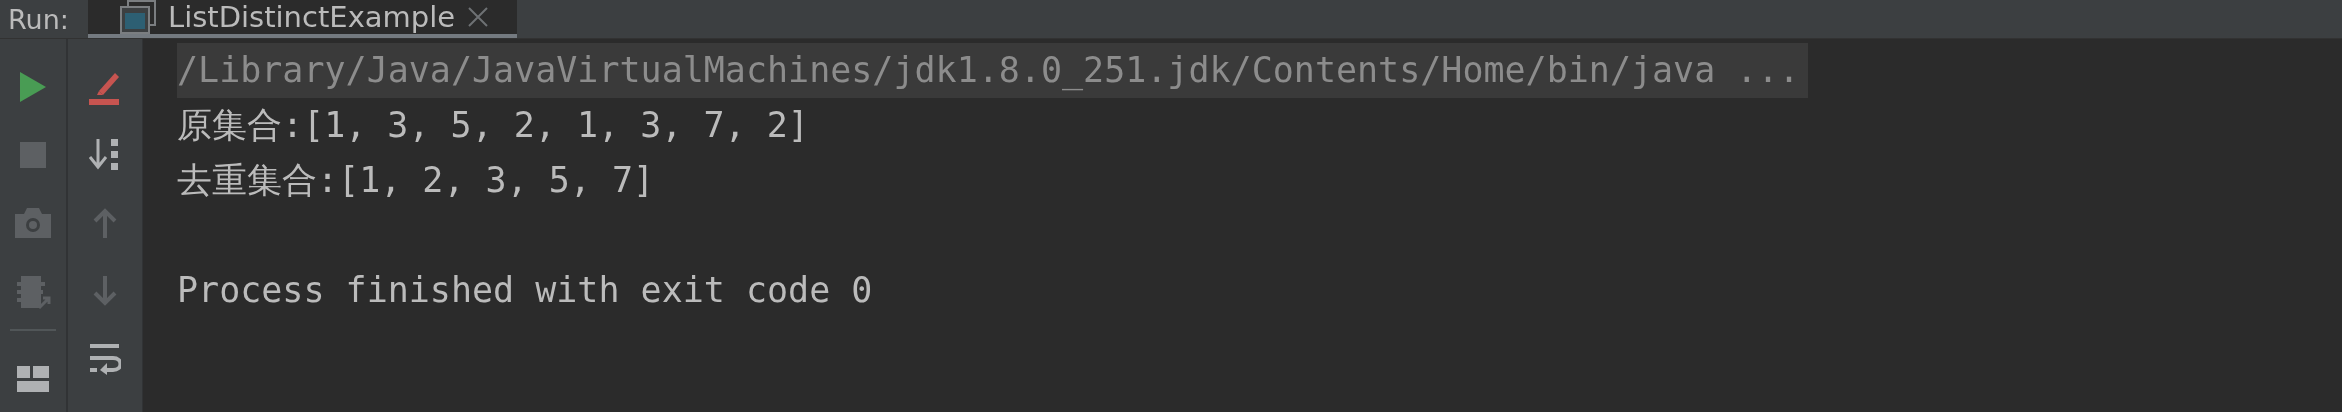 This screenshot has height=412, width=2342. I want to click on output-line: 去重集合:[1, 2, 3, 5, 7], so click(416, 180).